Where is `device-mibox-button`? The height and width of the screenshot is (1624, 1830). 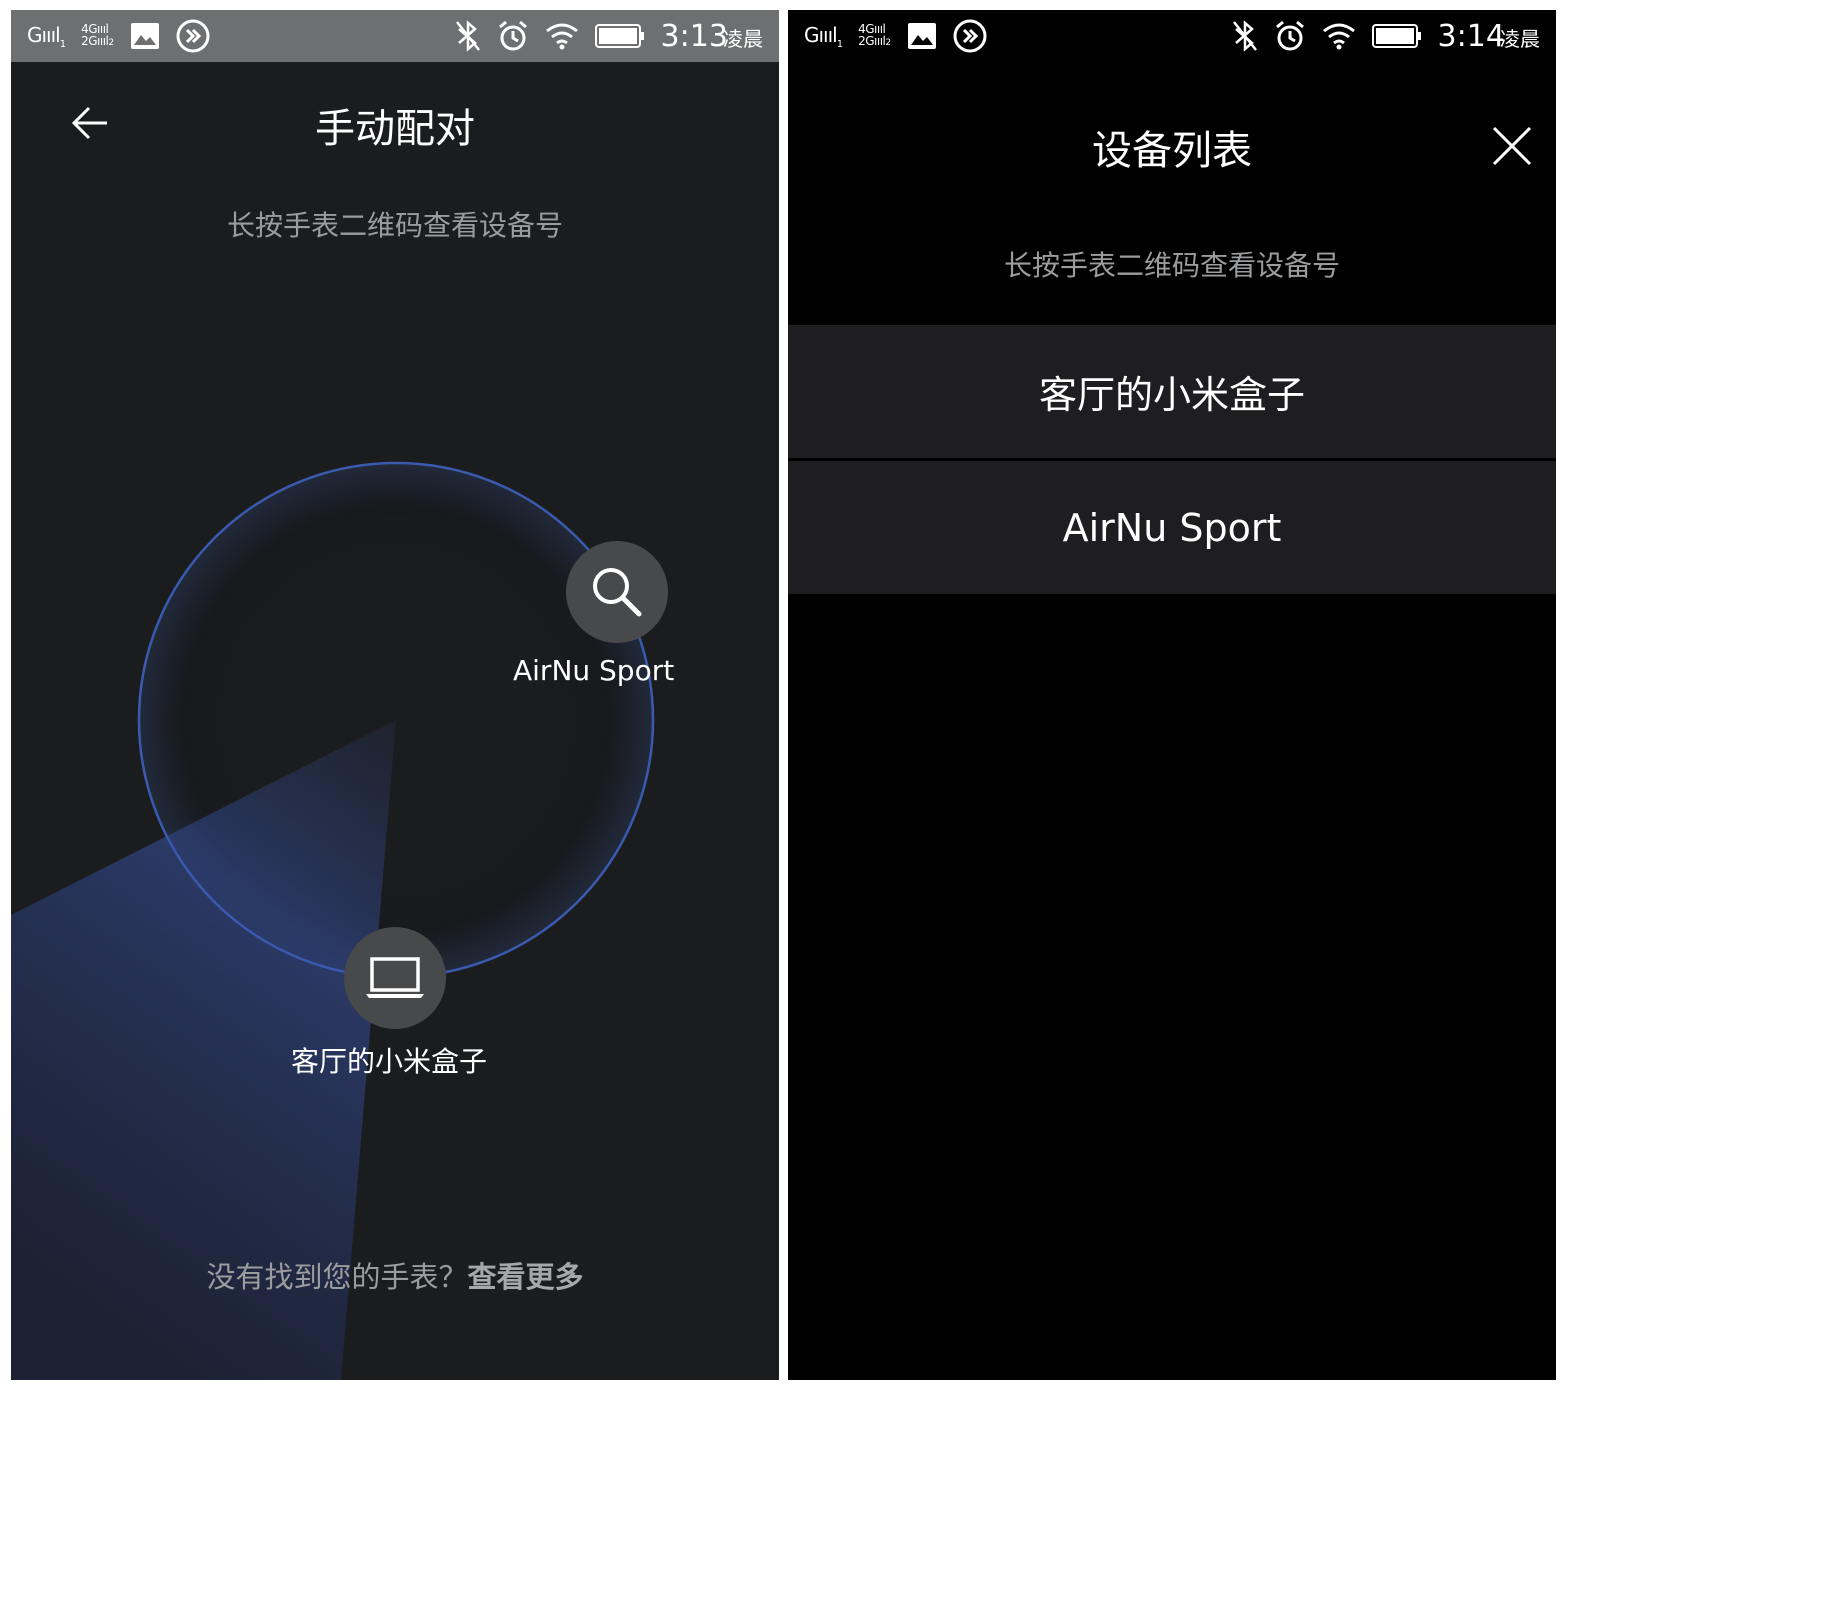
device-mibox-button is located at coordinates (395, 978).